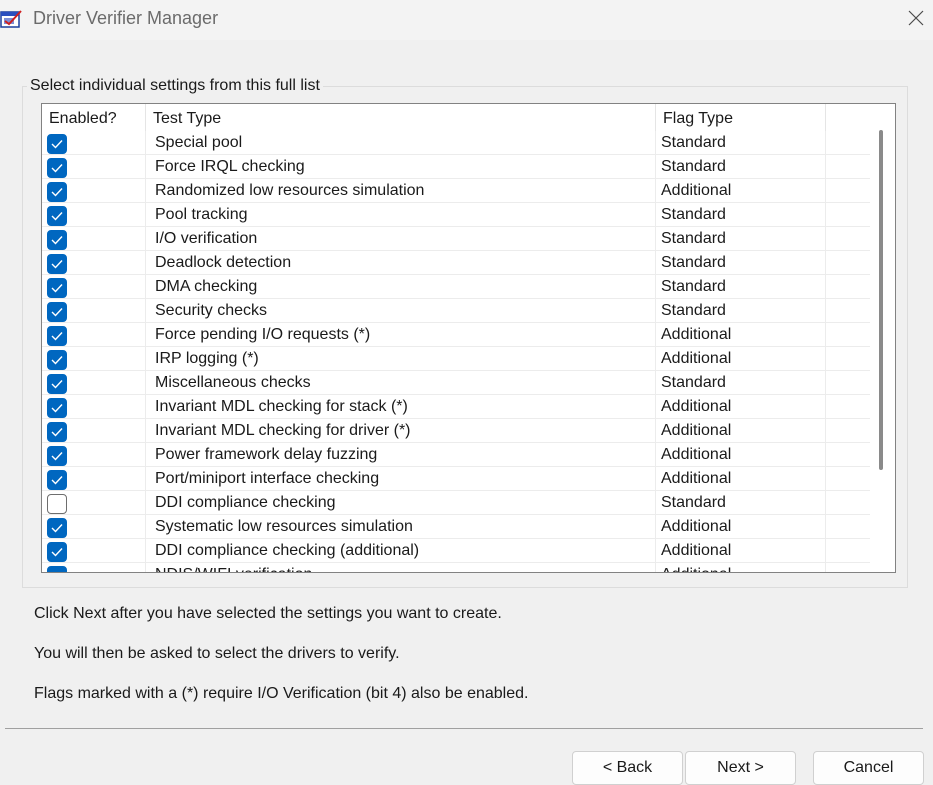 Image resolution: width=933 pixels, height=785 pixels. What do you see at coordinates (456, 455) in the screenshot?
I see `table-row: Power framework delay fuzzing Additional` at bounding box center [456, 455].